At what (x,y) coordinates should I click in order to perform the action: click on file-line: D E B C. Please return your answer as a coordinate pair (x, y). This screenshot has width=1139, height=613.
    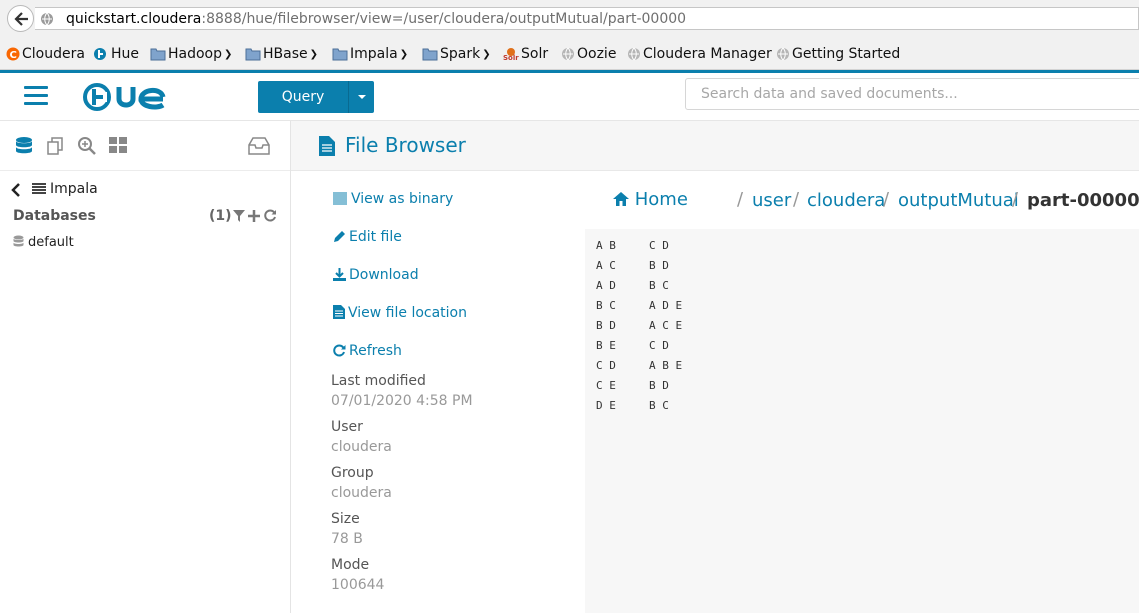
    Looking at the image, I should click on (632, 405).